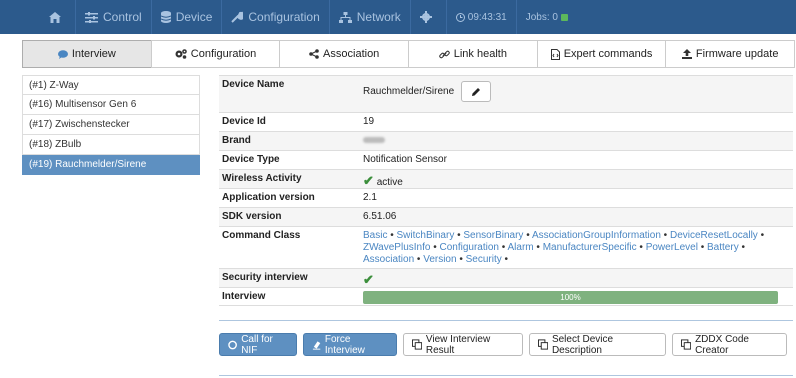  I want to click on tab-firmware-update: Firmware update, so click(730, 54).